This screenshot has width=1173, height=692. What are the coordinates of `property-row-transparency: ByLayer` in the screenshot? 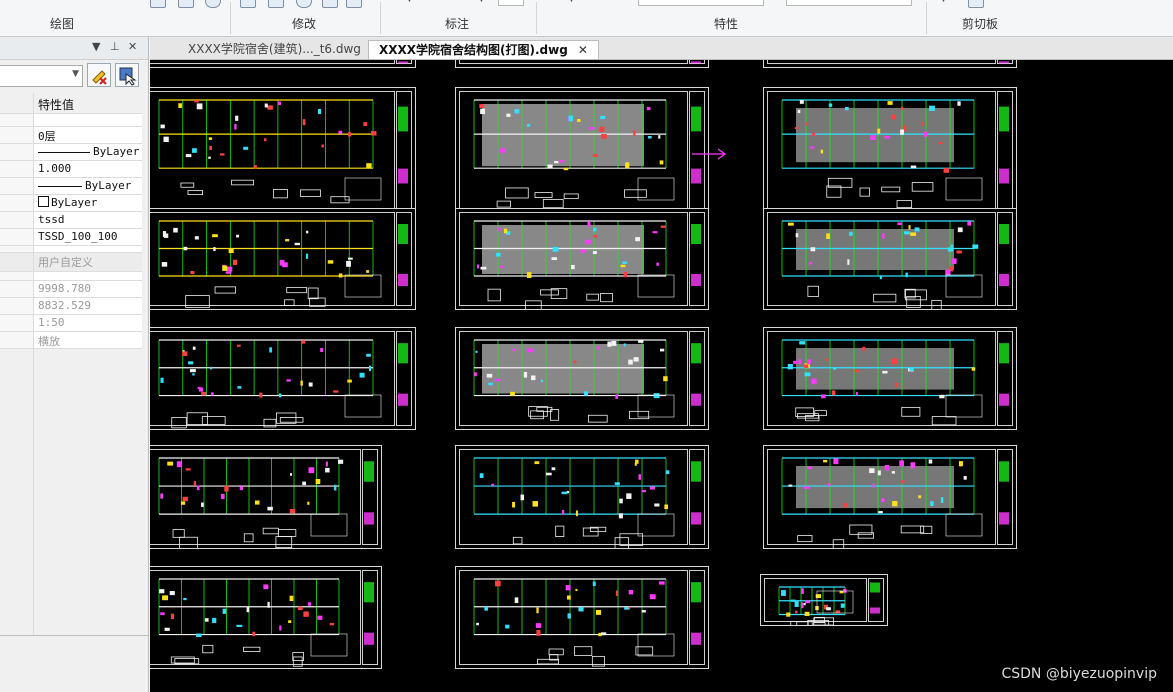 It's located at (71, 203).